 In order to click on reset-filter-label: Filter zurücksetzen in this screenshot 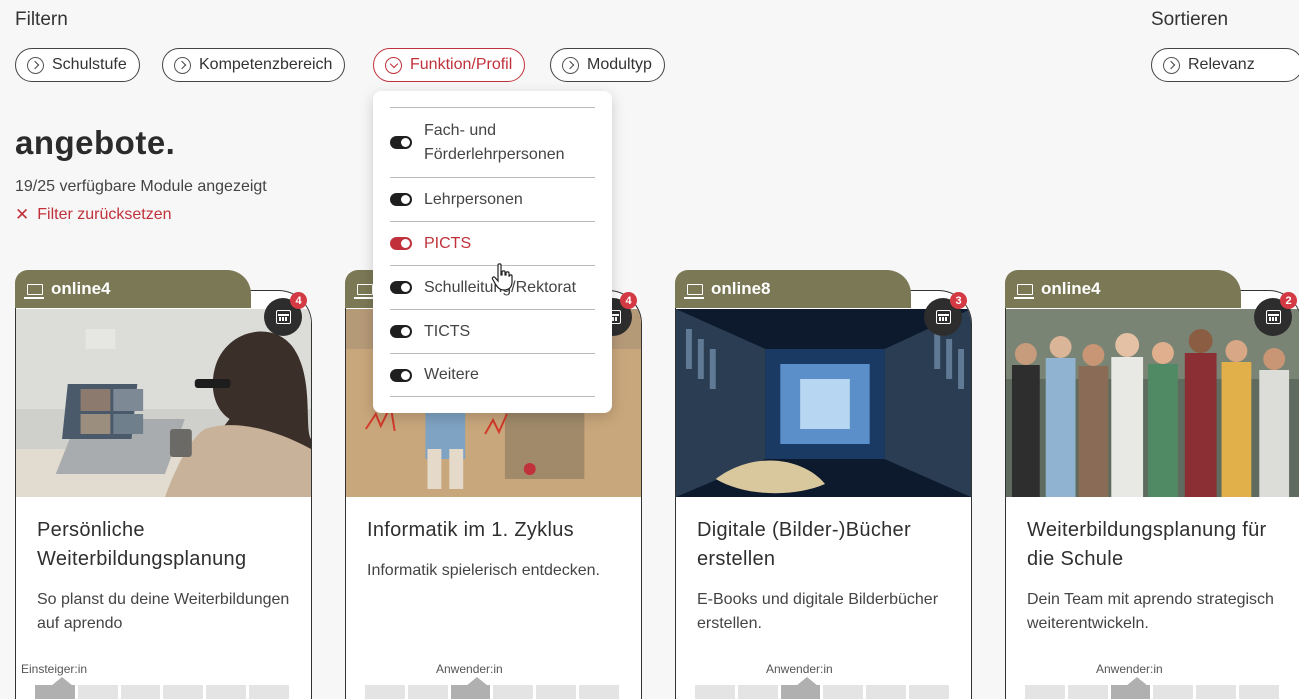, I will do `click(104, 214)`.